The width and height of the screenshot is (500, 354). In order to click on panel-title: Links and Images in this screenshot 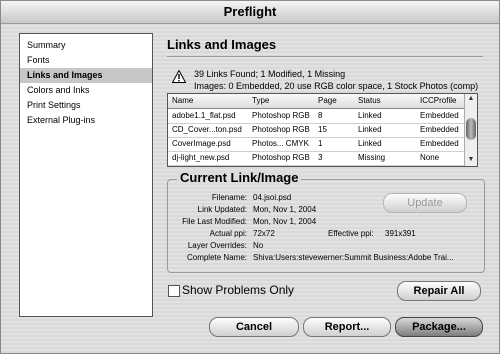, I will do `click(222, 44)`.